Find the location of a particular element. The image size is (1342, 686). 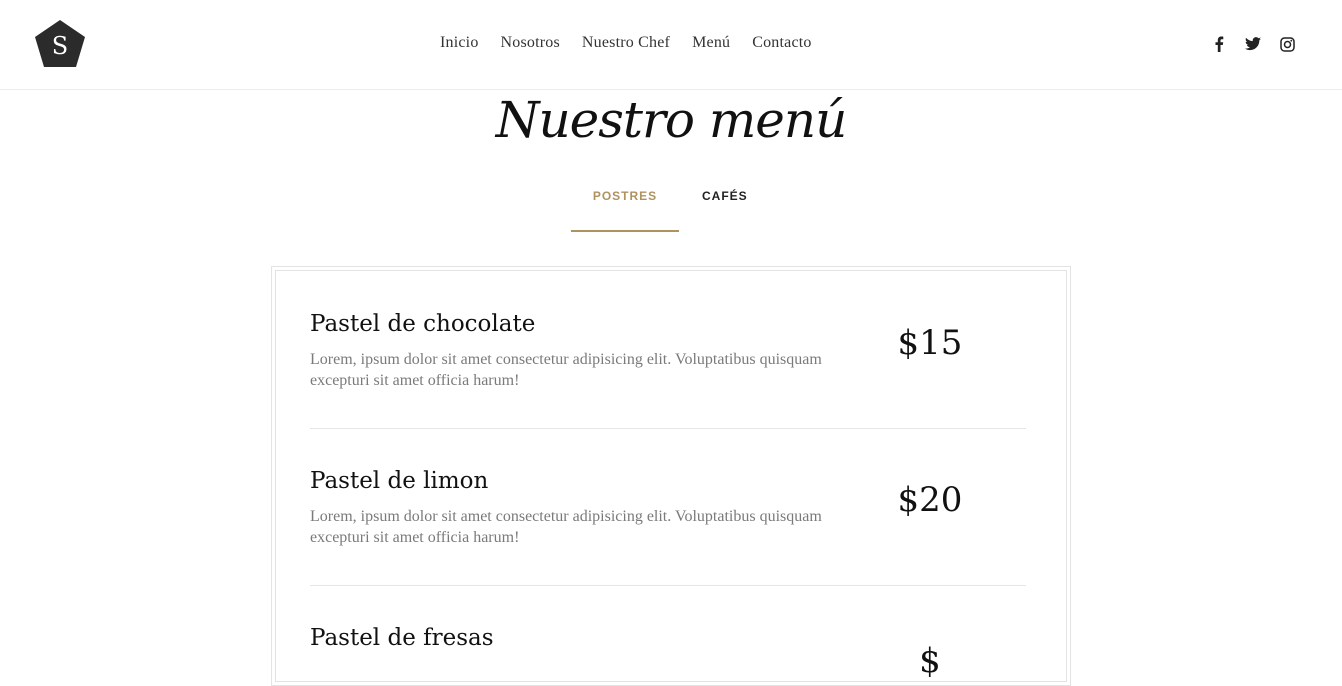

nav-item-inicio: Inicio is located at coordinates (459, 43).